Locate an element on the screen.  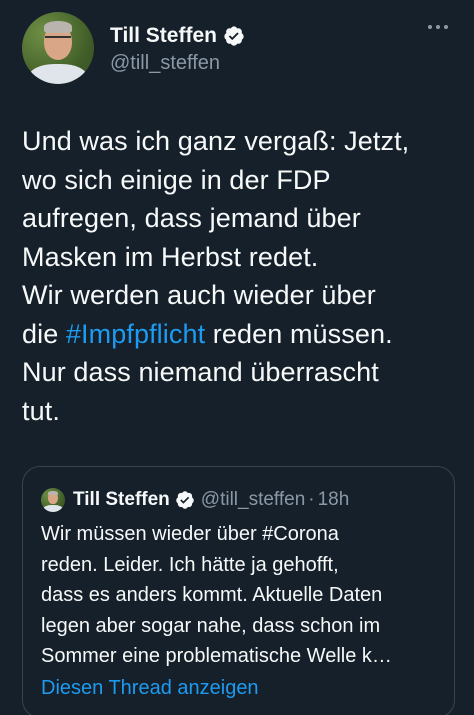
quoted-timestamp: 18h is located at coordinates (334, 500).